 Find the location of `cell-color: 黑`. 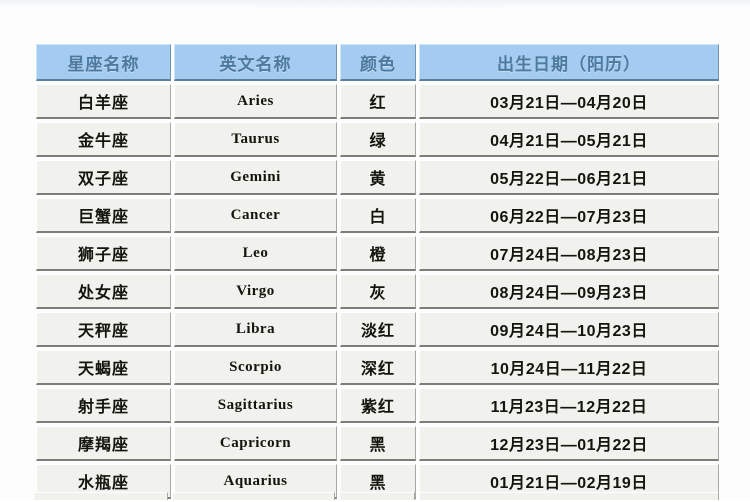

cell-color: 黑 is located at coordinates (378, 443).